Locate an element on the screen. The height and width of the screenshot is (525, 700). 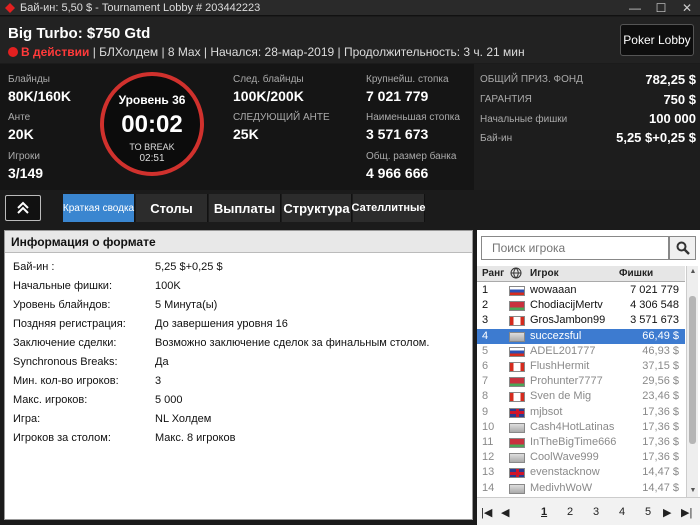
page-3: 3 is located at coordinates (596, 512).